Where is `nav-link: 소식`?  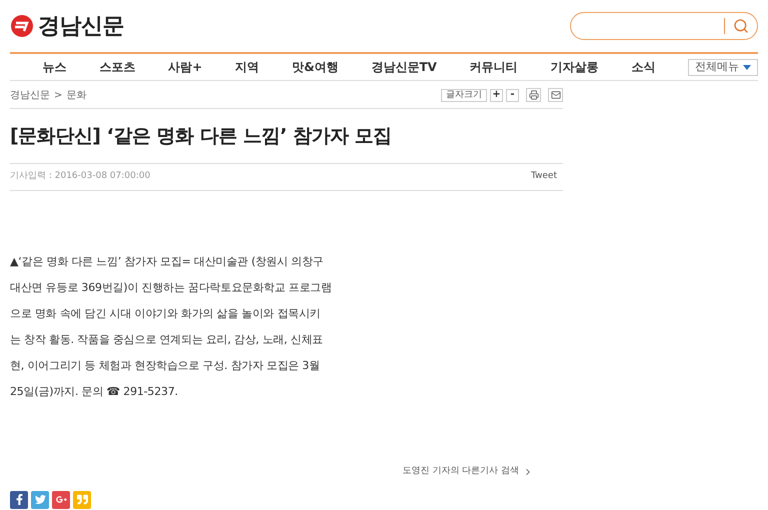 nav-link: 소식 is located at coordinates (643, 67).